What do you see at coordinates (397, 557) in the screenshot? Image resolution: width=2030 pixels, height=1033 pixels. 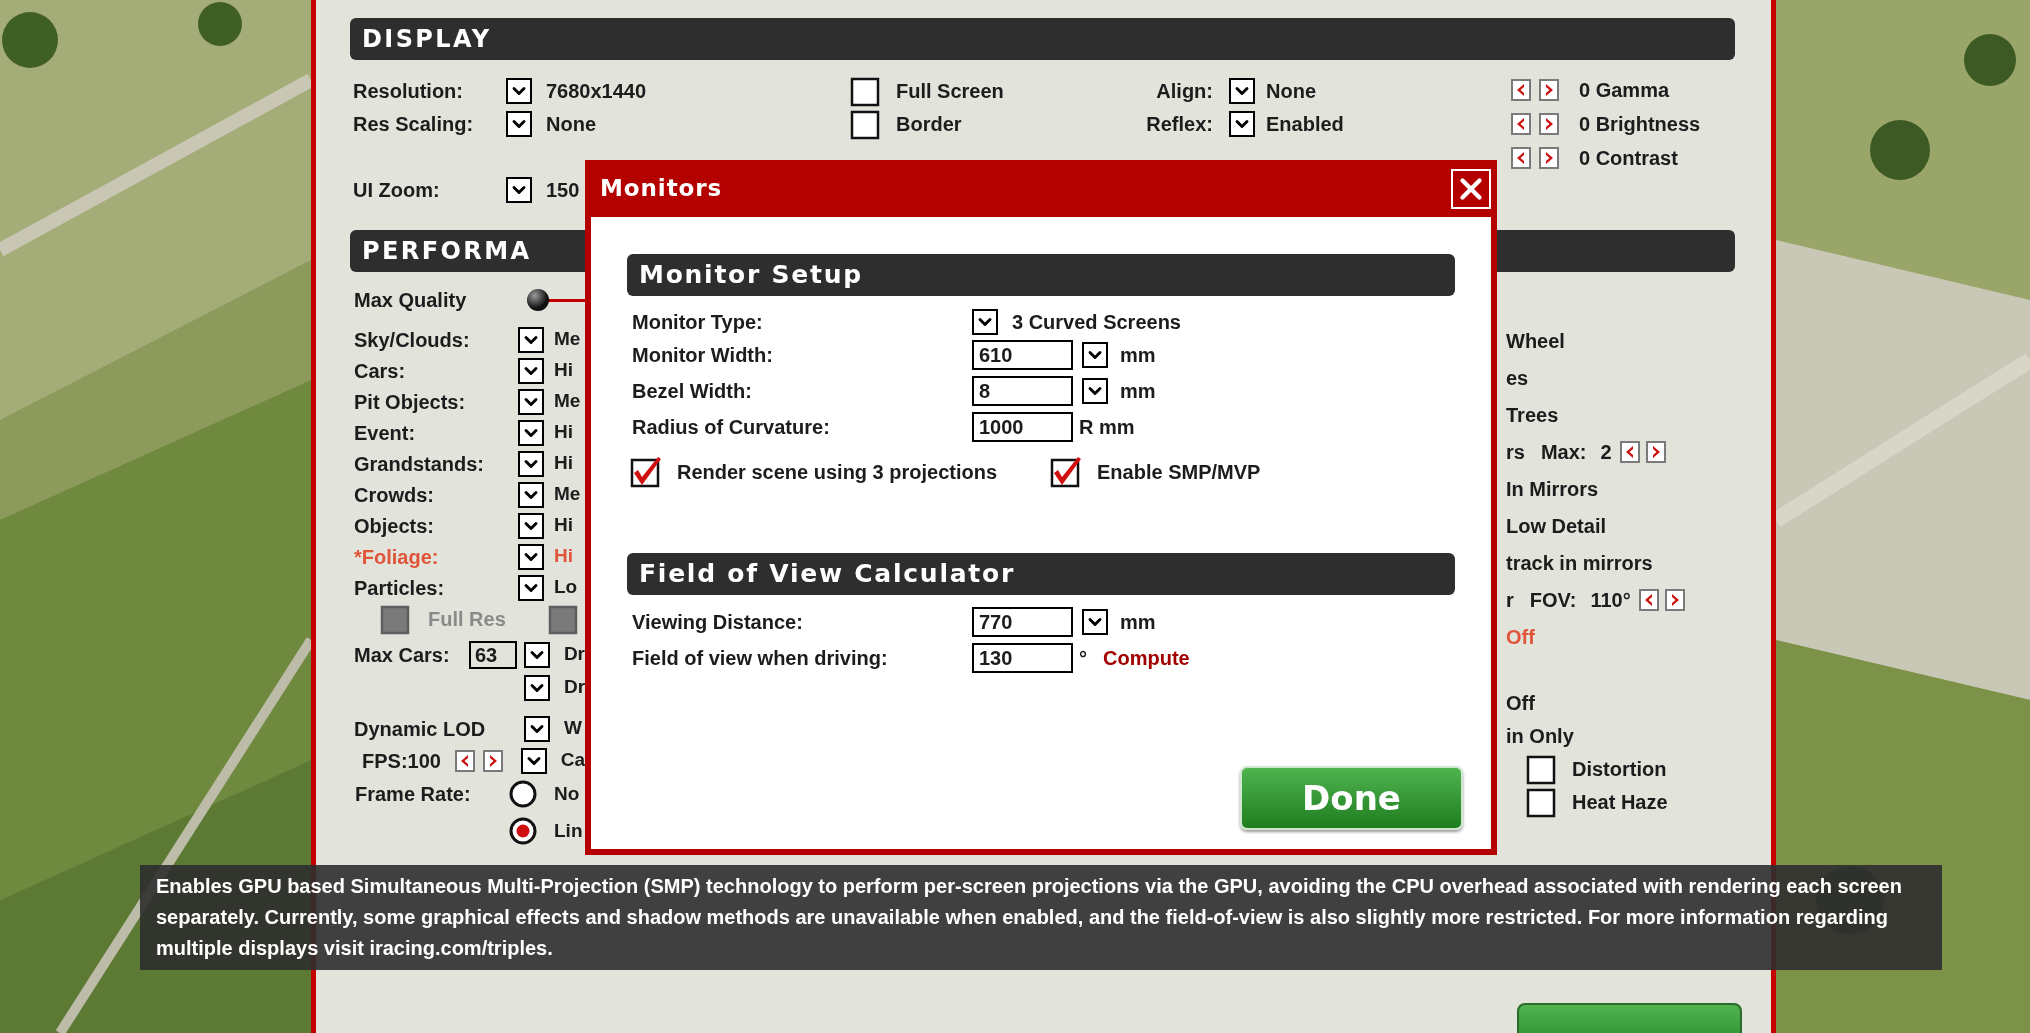 I see `setting-label: *Foliage:` at bounding box center [397, 557].